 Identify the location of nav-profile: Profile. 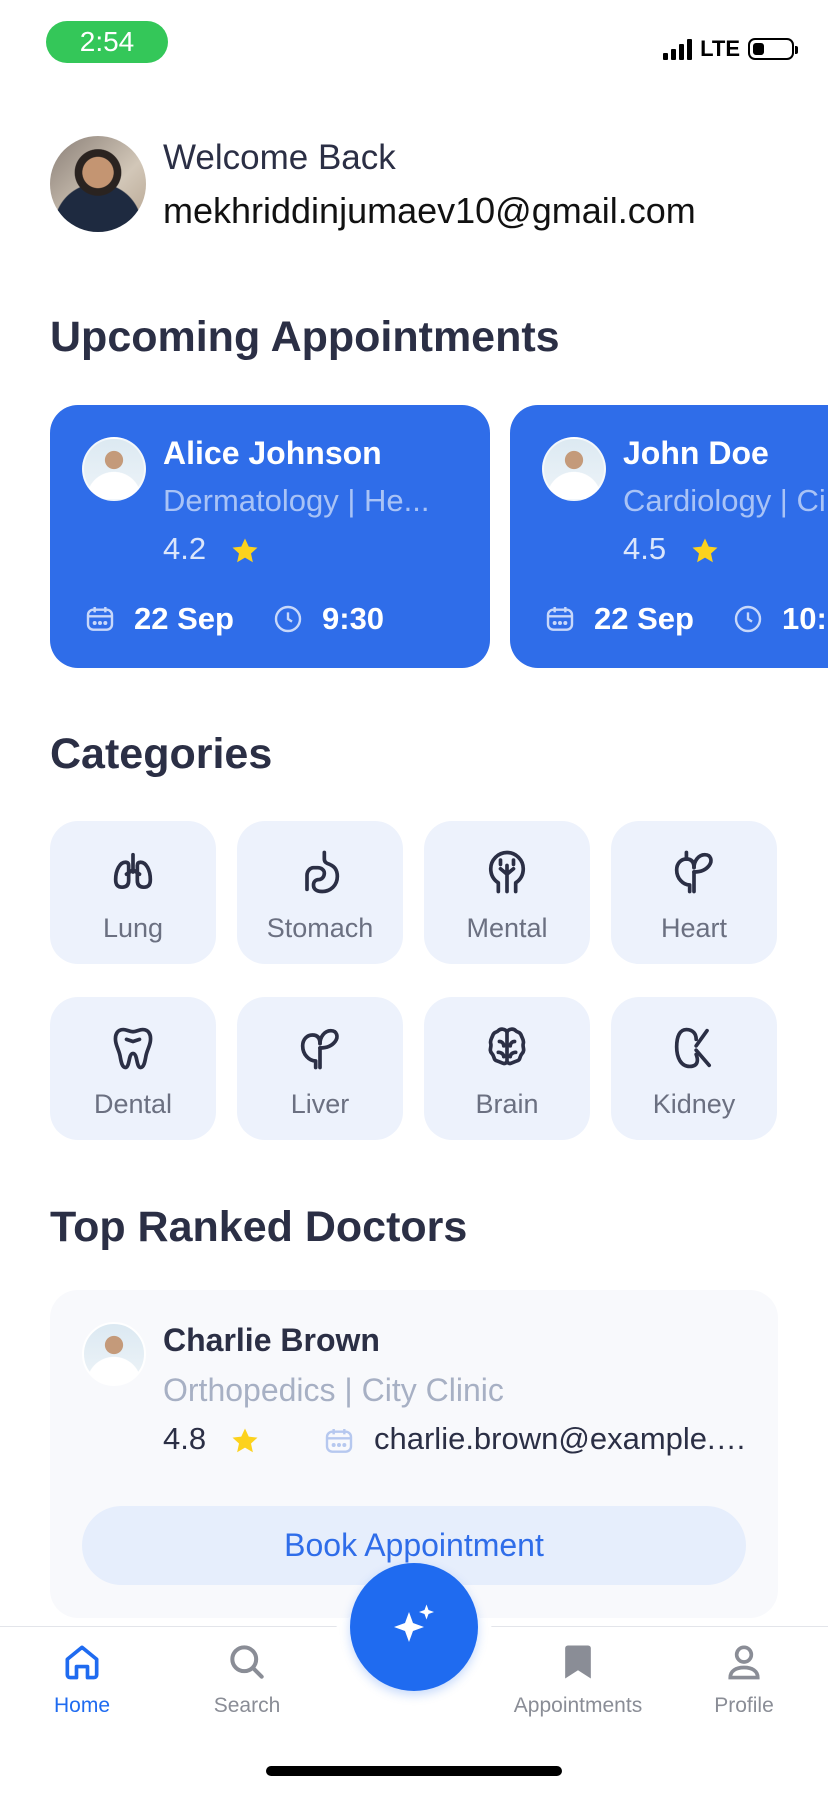
(744, 1679).